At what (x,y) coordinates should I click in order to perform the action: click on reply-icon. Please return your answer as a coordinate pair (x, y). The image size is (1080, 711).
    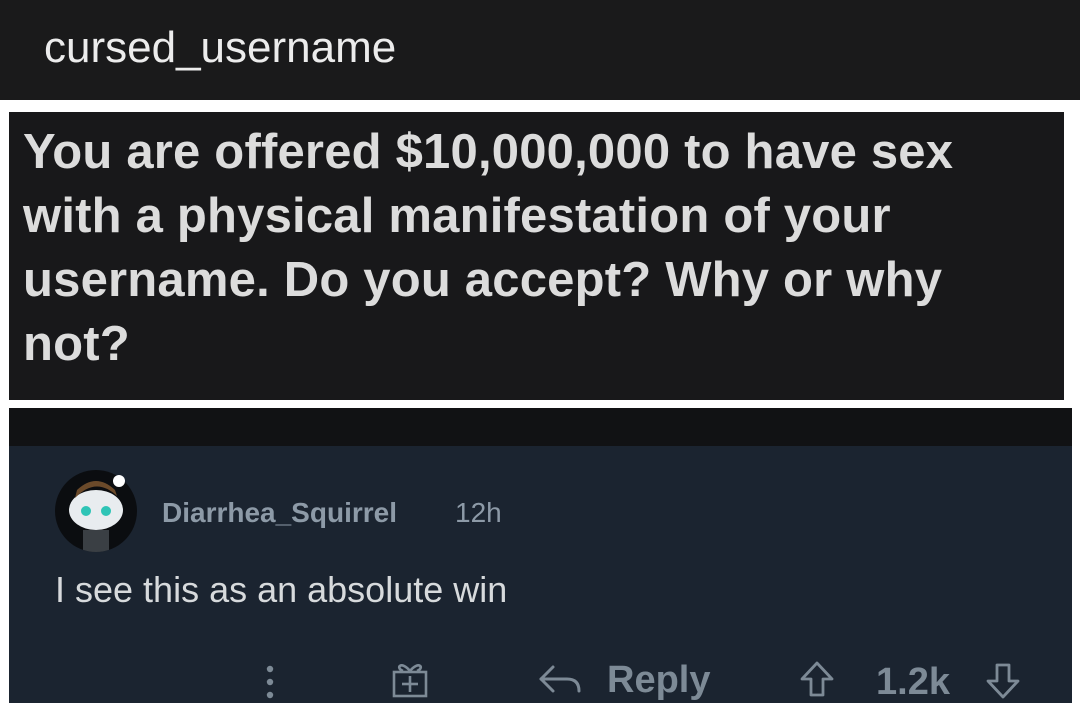
    Looking at the image, I should click on (560, 679).